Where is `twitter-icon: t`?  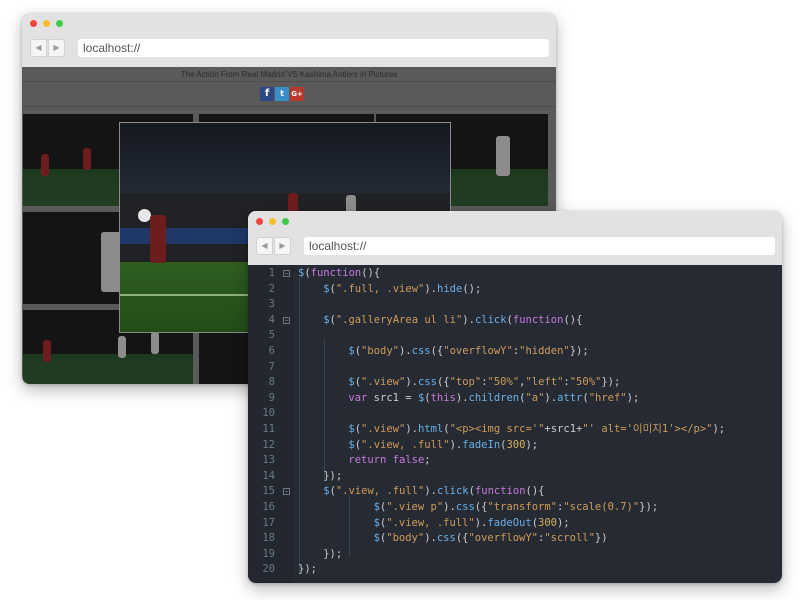
twitter-icon: t is located at coordinates (282, 94).